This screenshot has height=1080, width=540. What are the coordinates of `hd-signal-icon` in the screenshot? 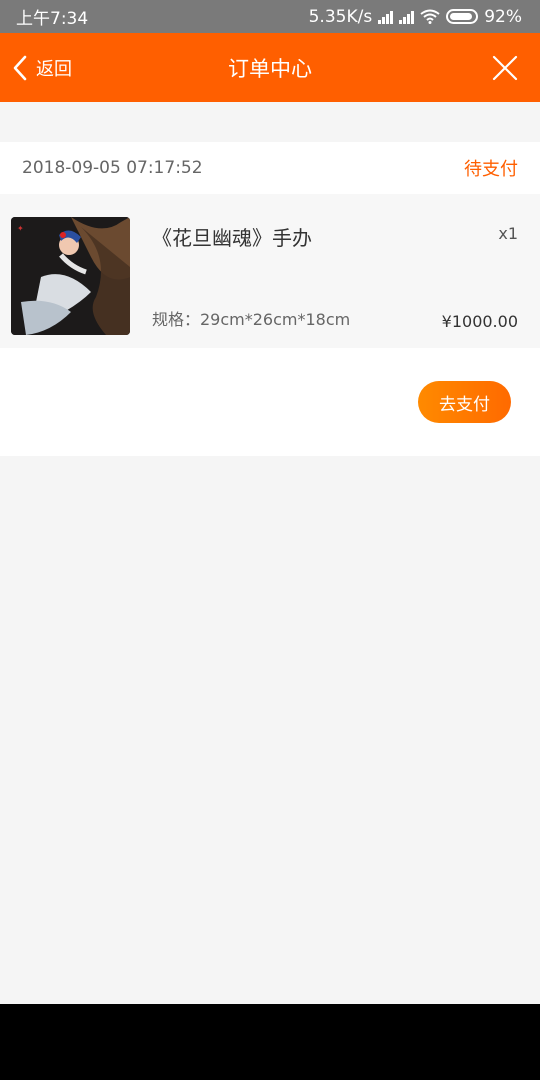 It's located at (407, 17).